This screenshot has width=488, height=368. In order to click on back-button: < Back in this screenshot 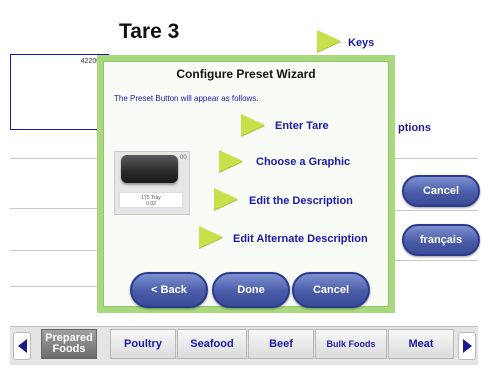, I will do `click(169, 290)`.